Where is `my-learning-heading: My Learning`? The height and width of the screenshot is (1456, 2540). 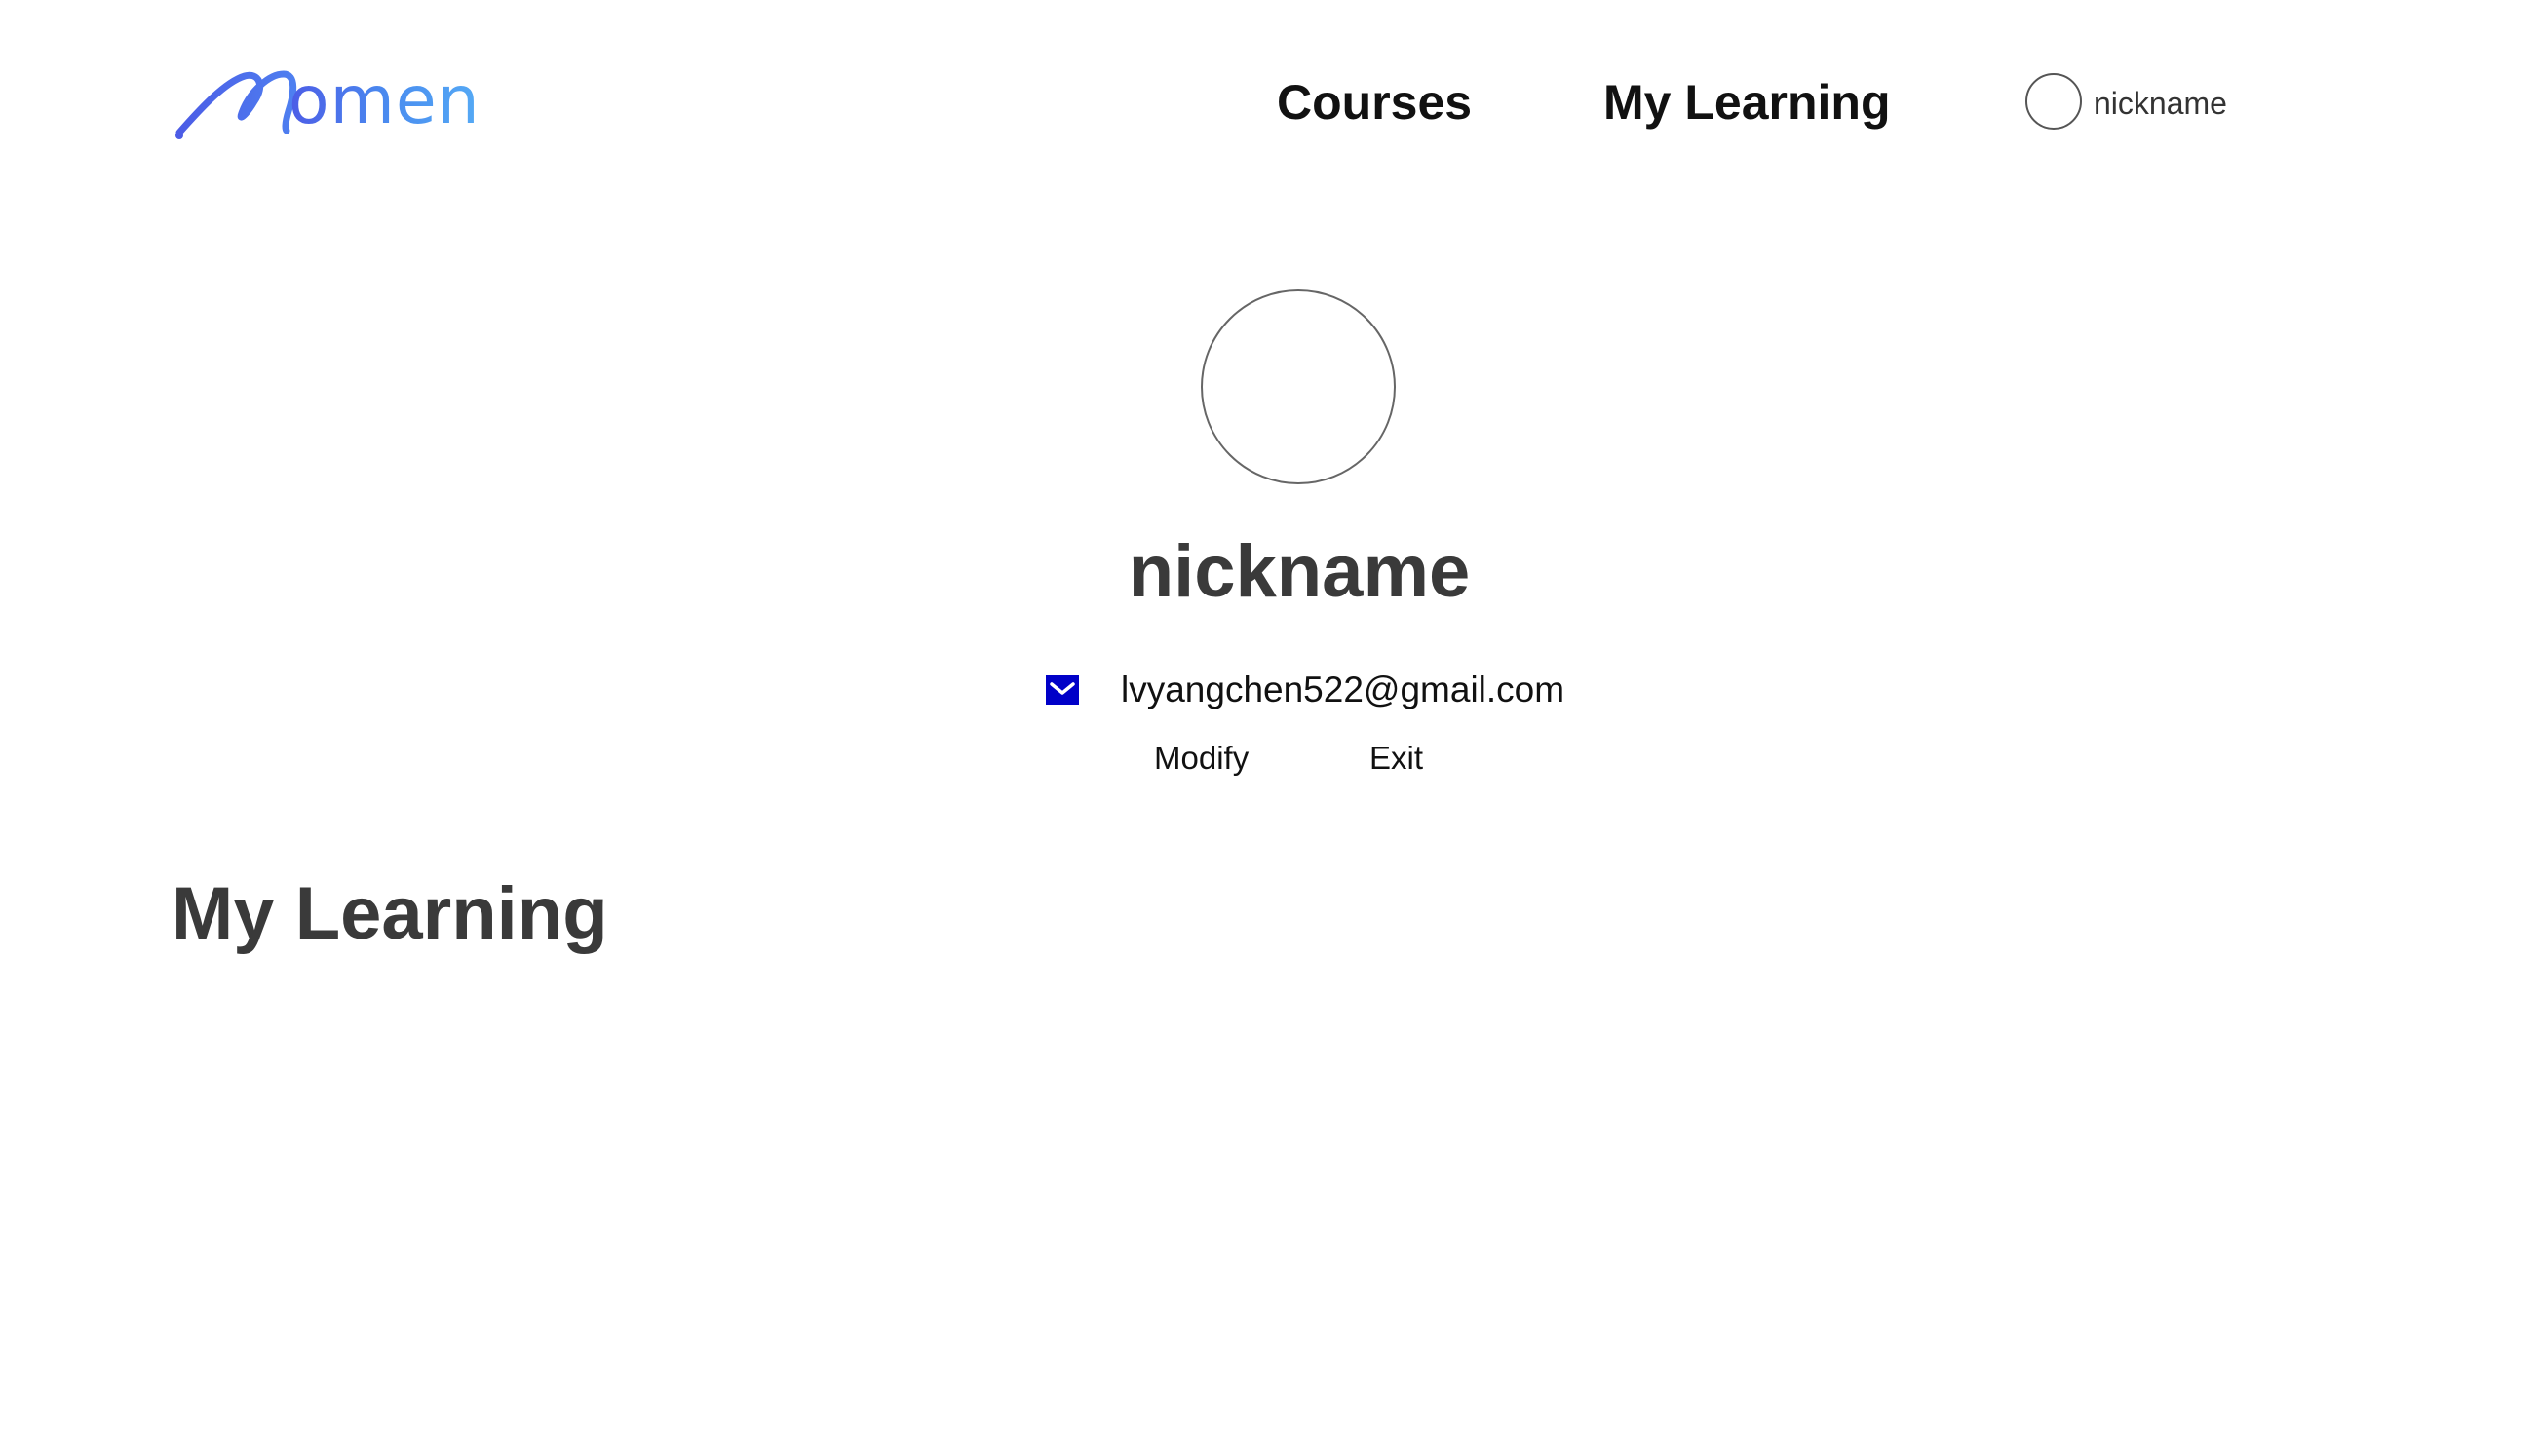
my-learning-heading: My Learning is located at coordinates (390, 913).